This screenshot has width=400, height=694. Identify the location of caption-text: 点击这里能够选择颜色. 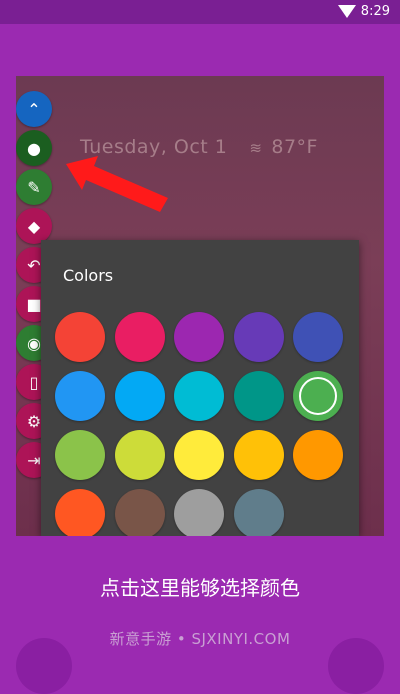
(200, 588).